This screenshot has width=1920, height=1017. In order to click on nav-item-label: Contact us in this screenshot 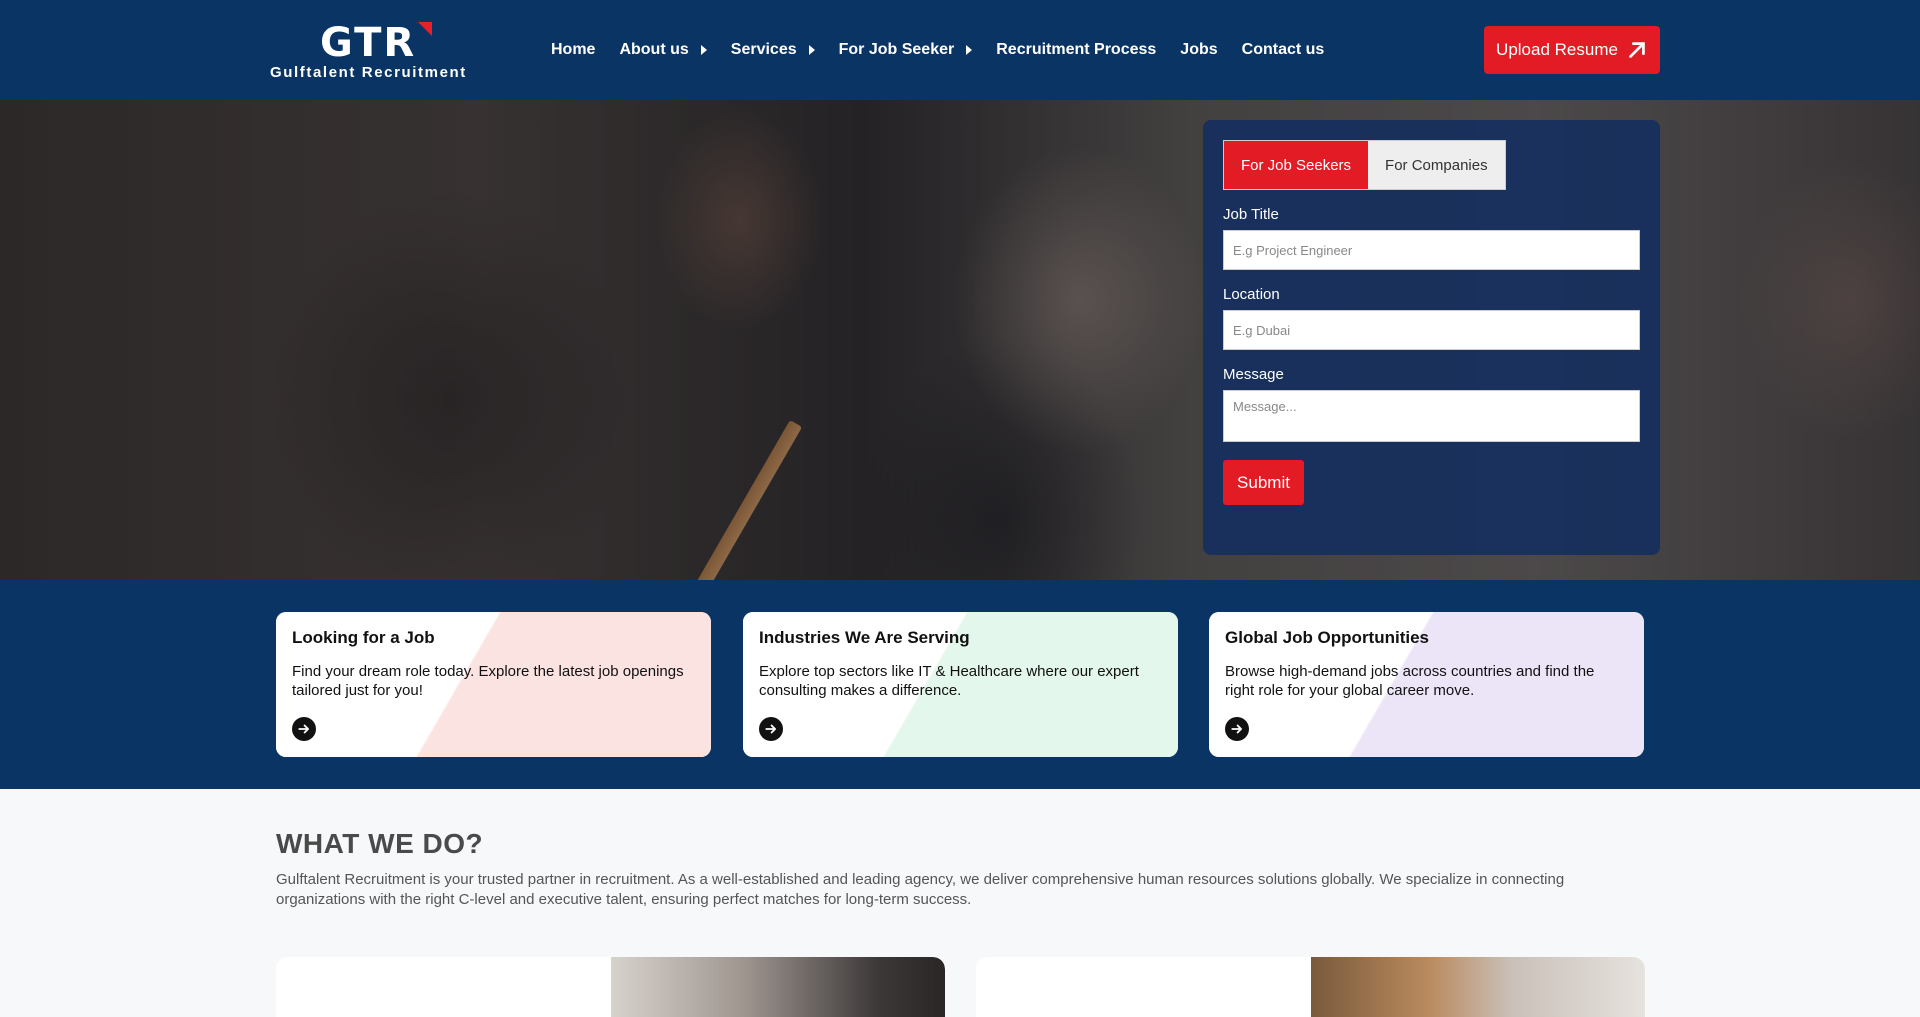, I will do `click(1283, 49)`.